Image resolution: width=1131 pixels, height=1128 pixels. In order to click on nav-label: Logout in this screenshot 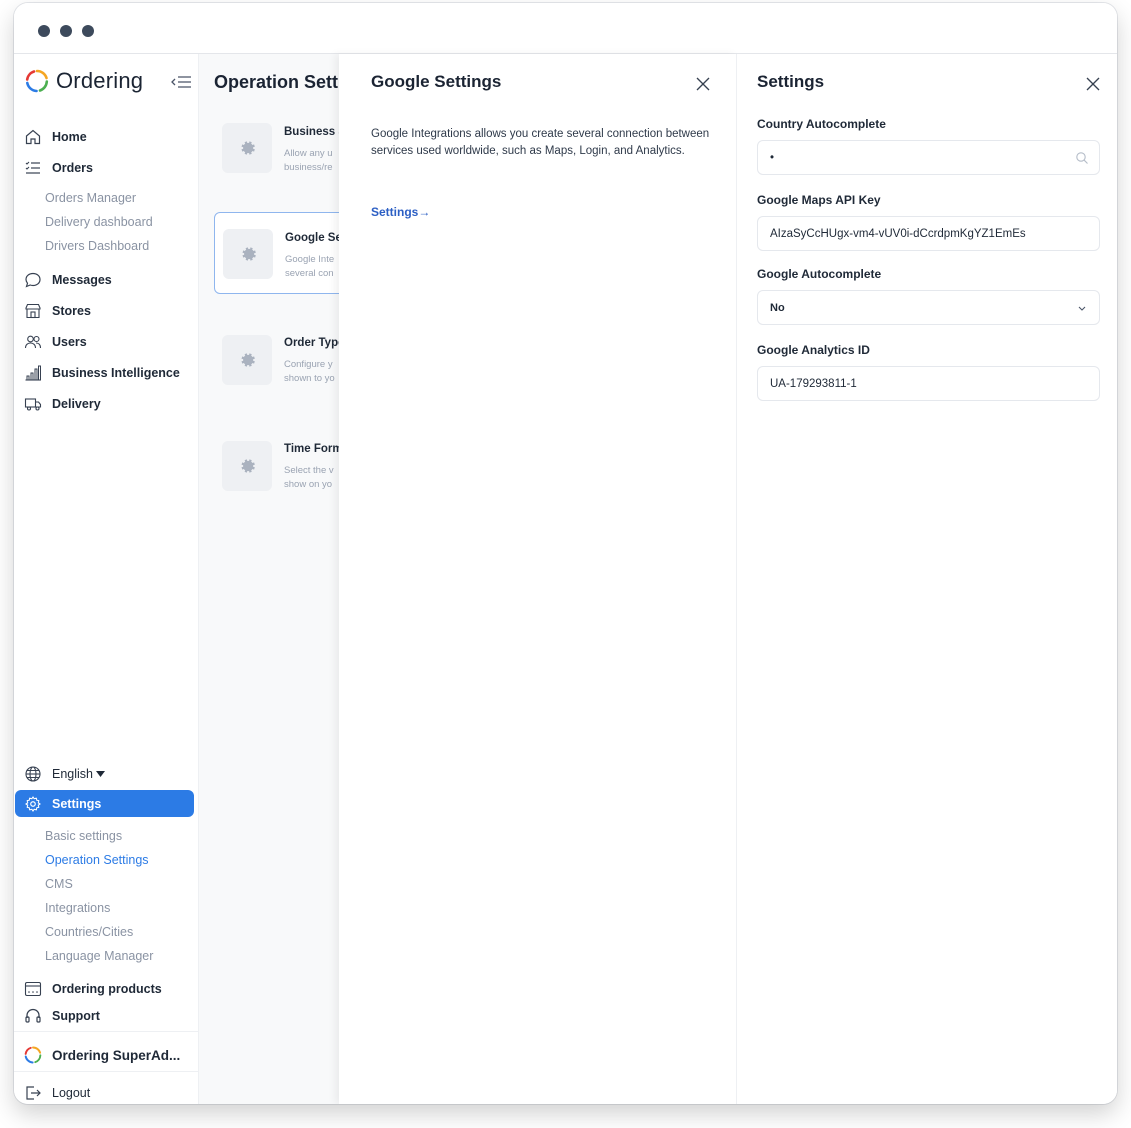, I will do `click(71, 1093)`.